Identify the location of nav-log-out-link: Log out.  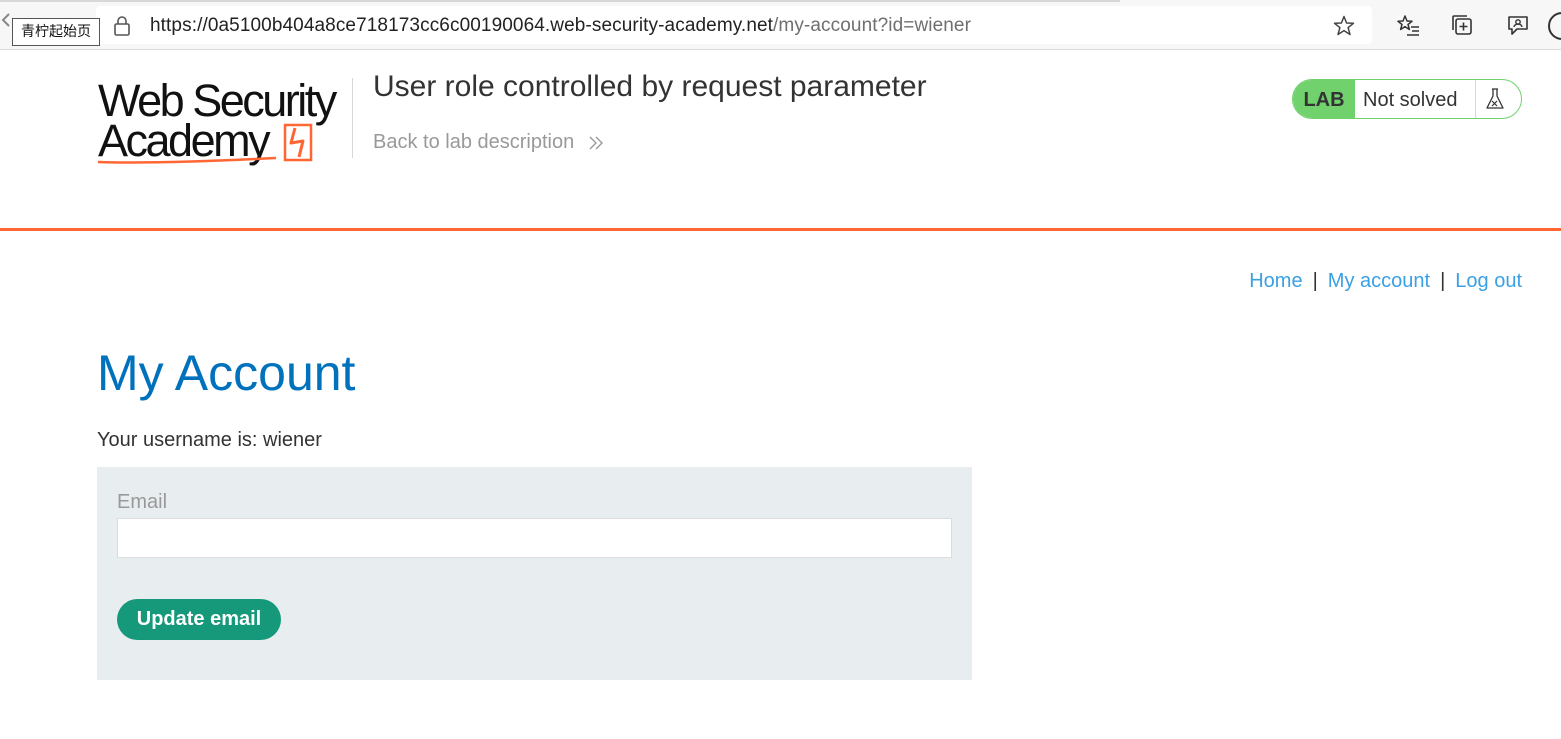
(1488, 281).